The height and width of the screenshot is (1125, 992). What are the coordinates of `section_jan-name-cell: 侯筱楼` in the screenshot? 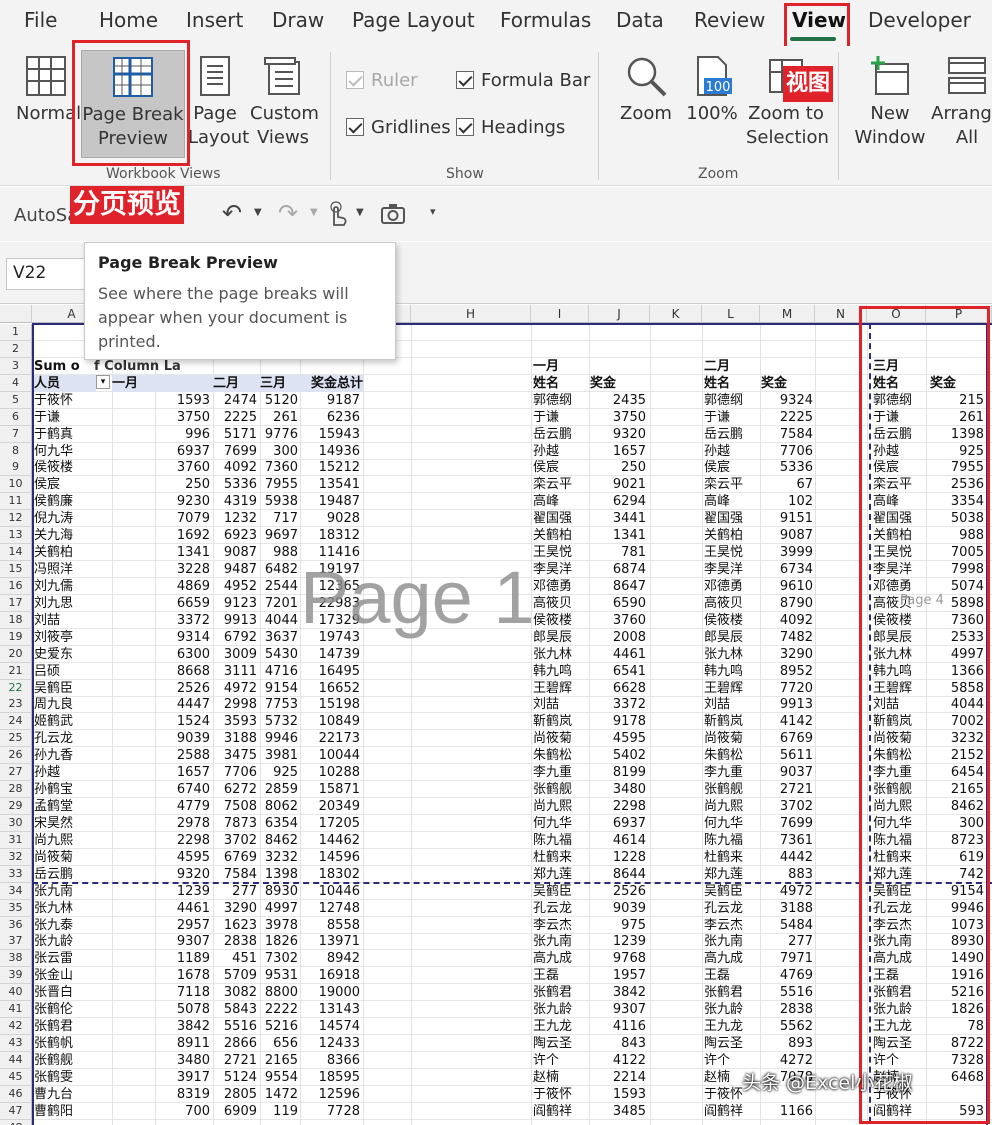 It's located at (561, 620).